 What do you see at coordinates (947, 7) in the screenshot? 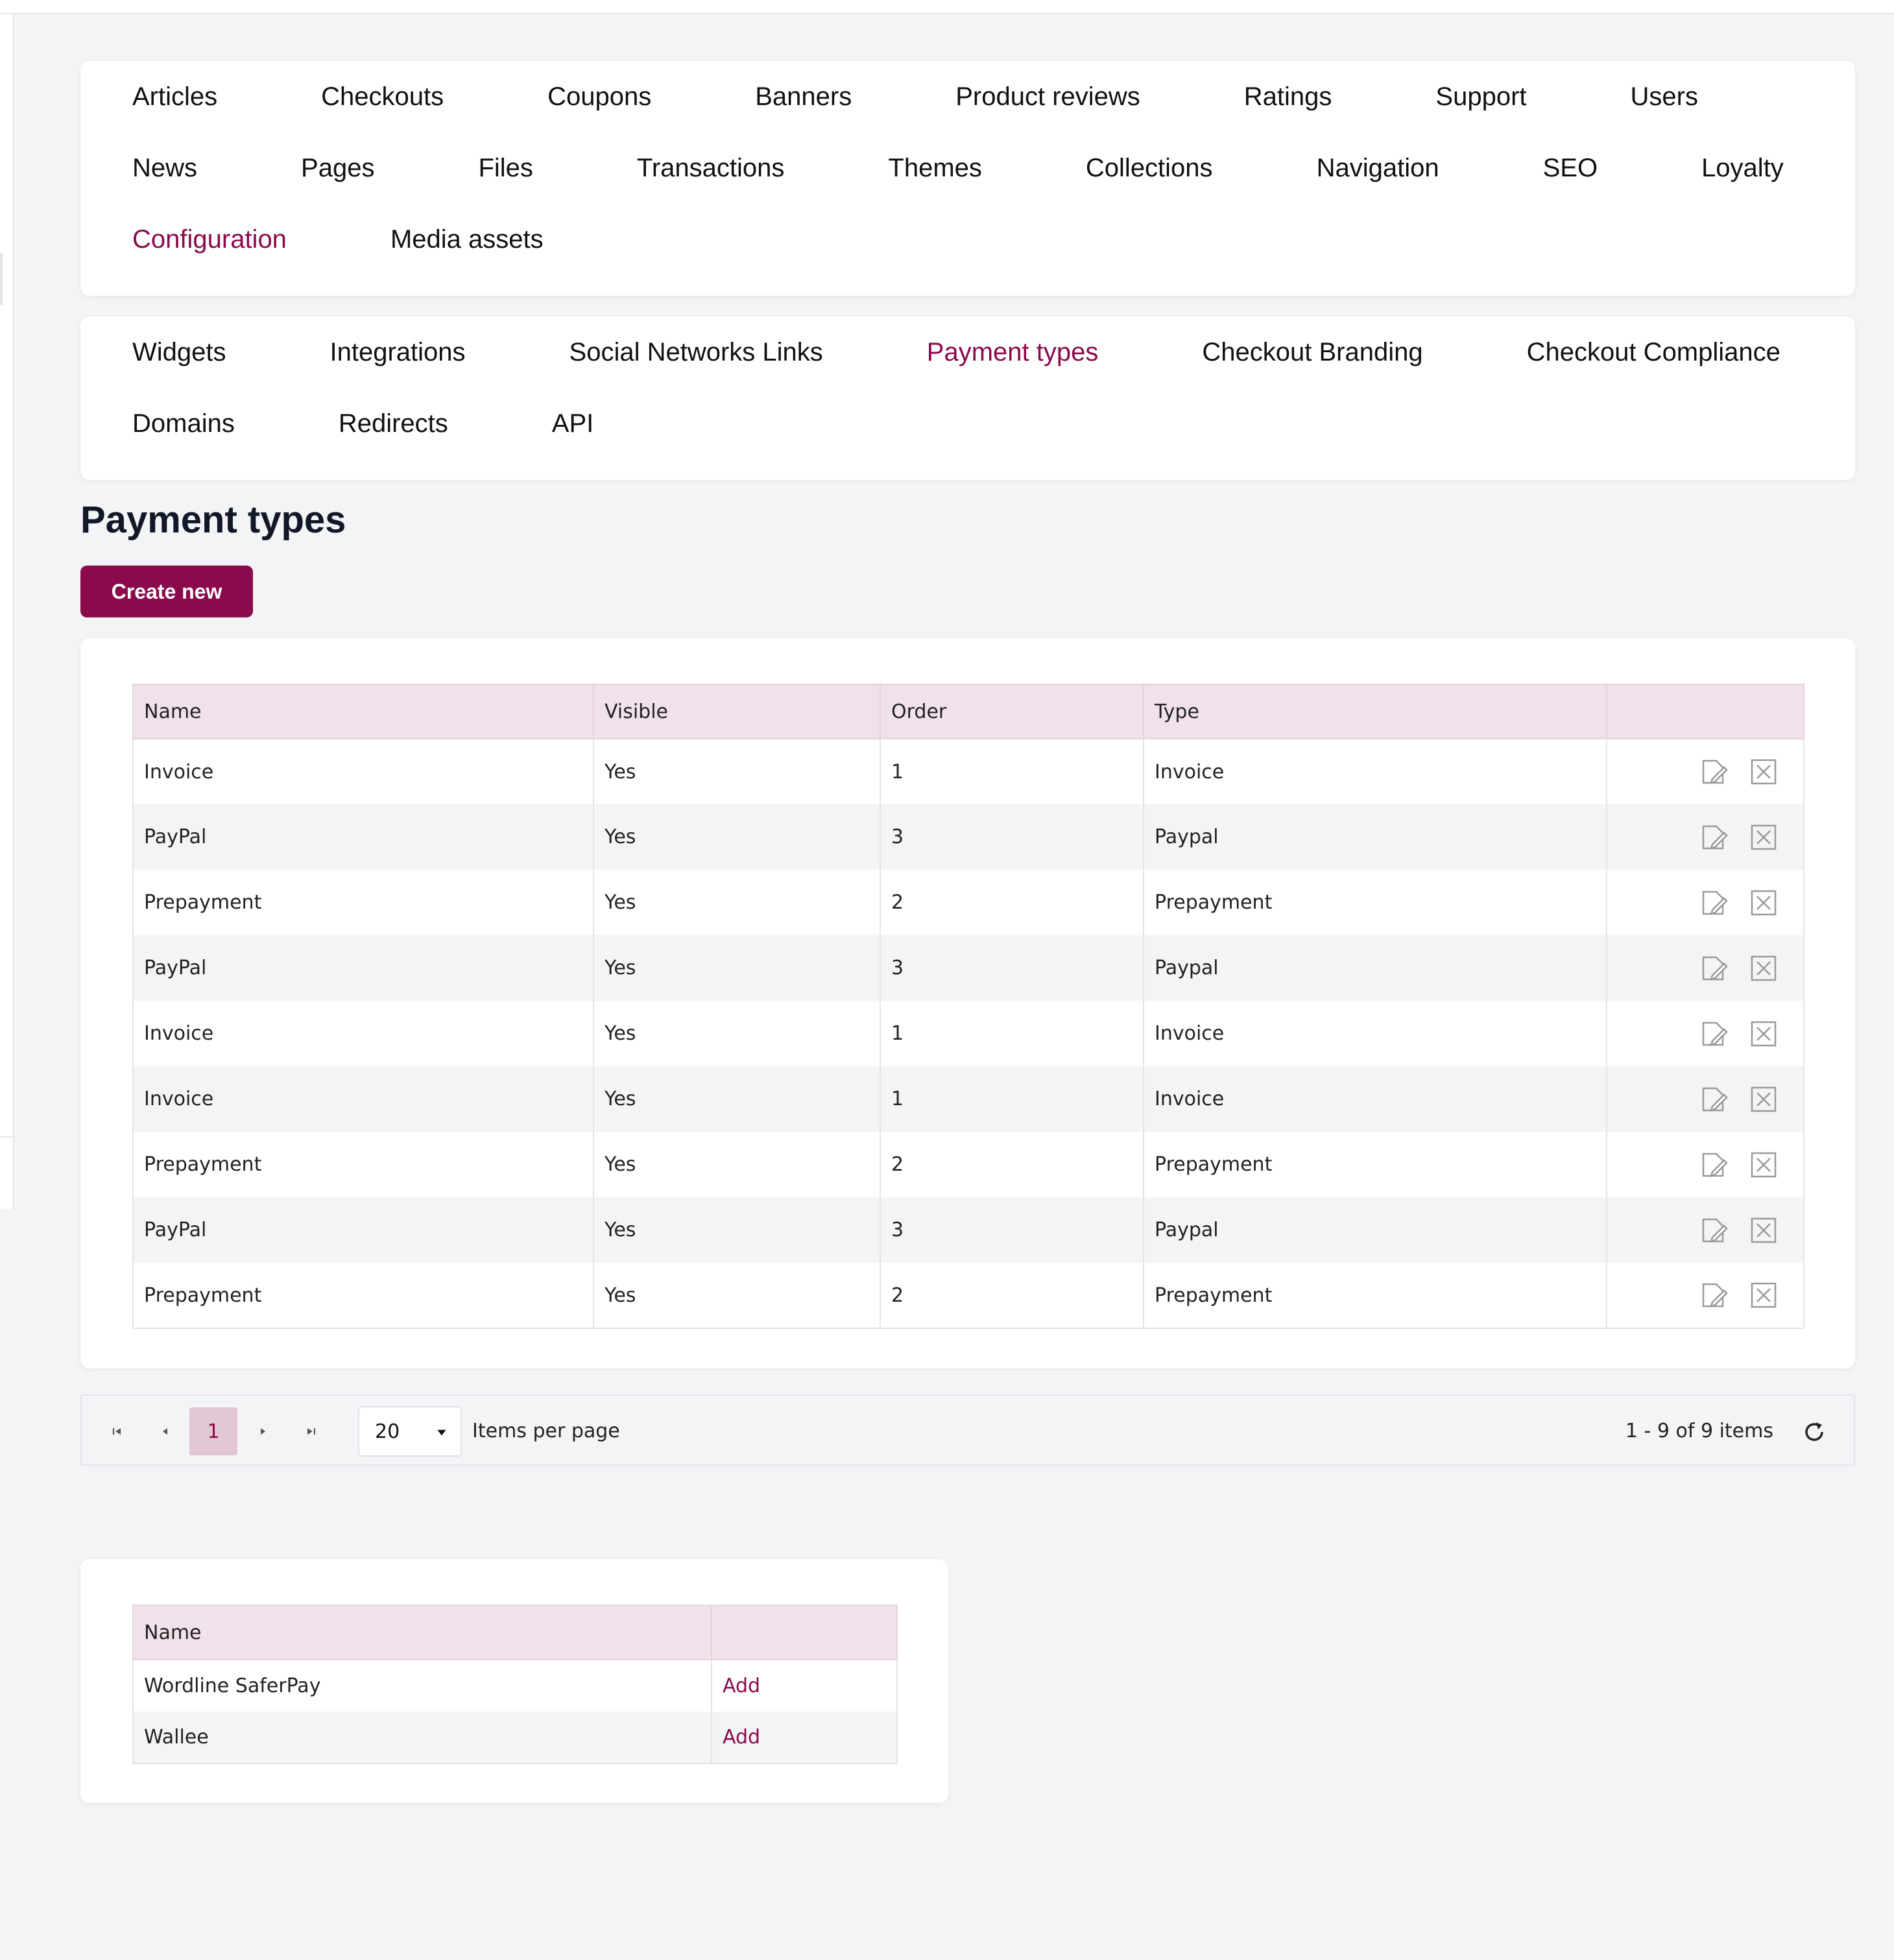
I see `top-bar` at bounding box center [947, 7].